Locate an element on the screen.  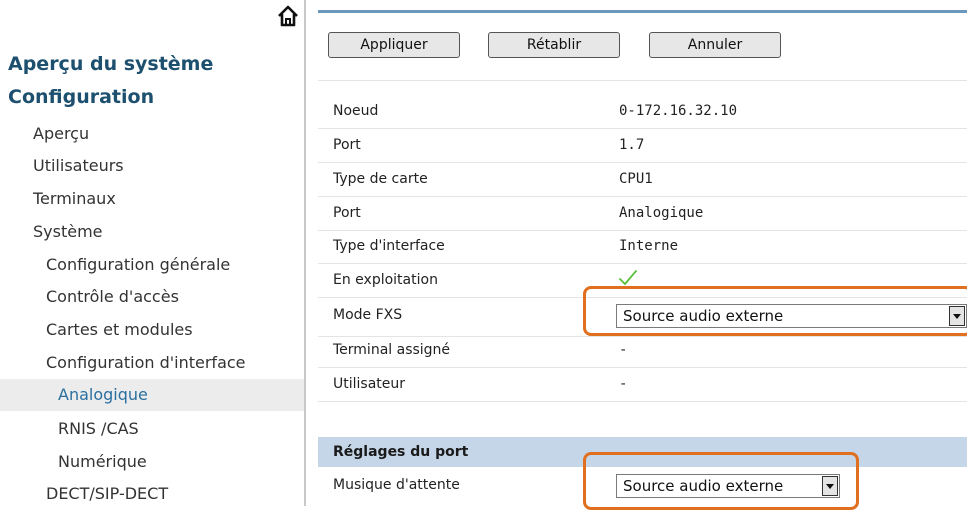
label-noeud: Noeud is located at coordinates (356, 111).